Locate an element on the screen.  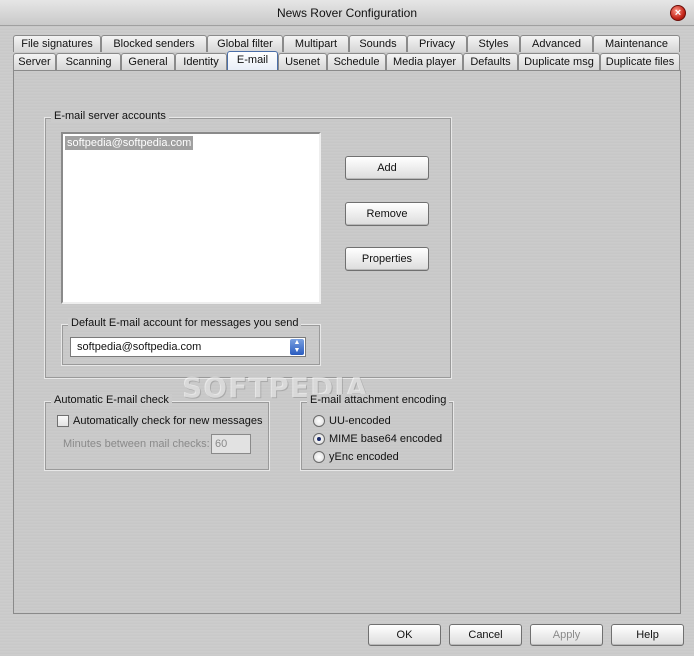
title-bar: News Rover Configuration × is located at coordinates (347, 13).